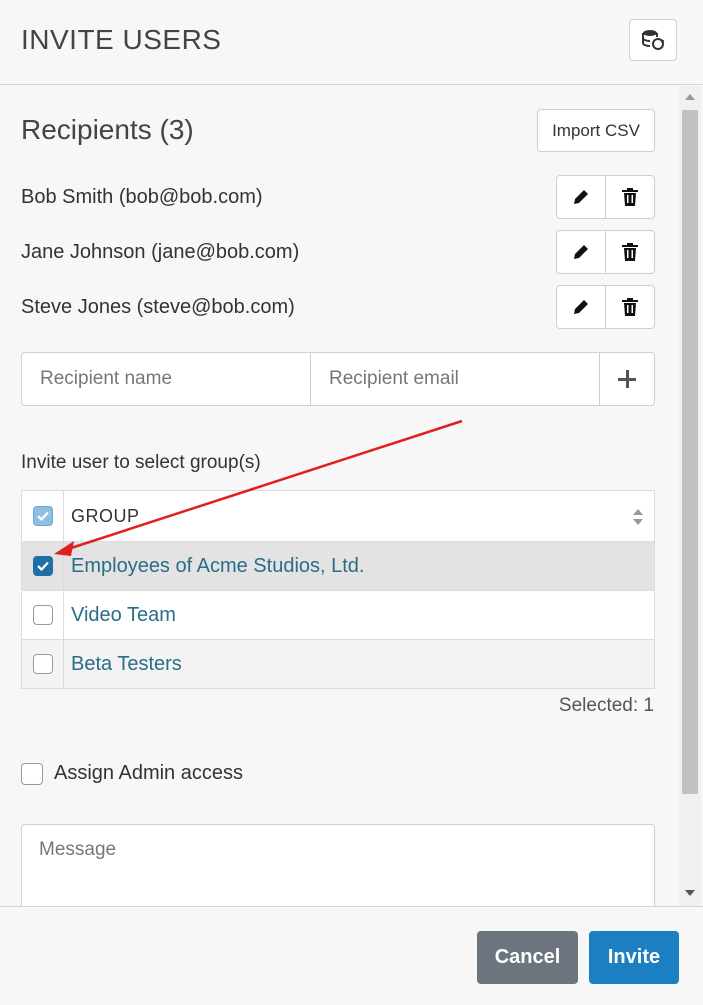  Describe the element at coordinates (158, 307) in the screenshot. I see `recipient-label: Steve Jones (steve@bob.com)` at that location.